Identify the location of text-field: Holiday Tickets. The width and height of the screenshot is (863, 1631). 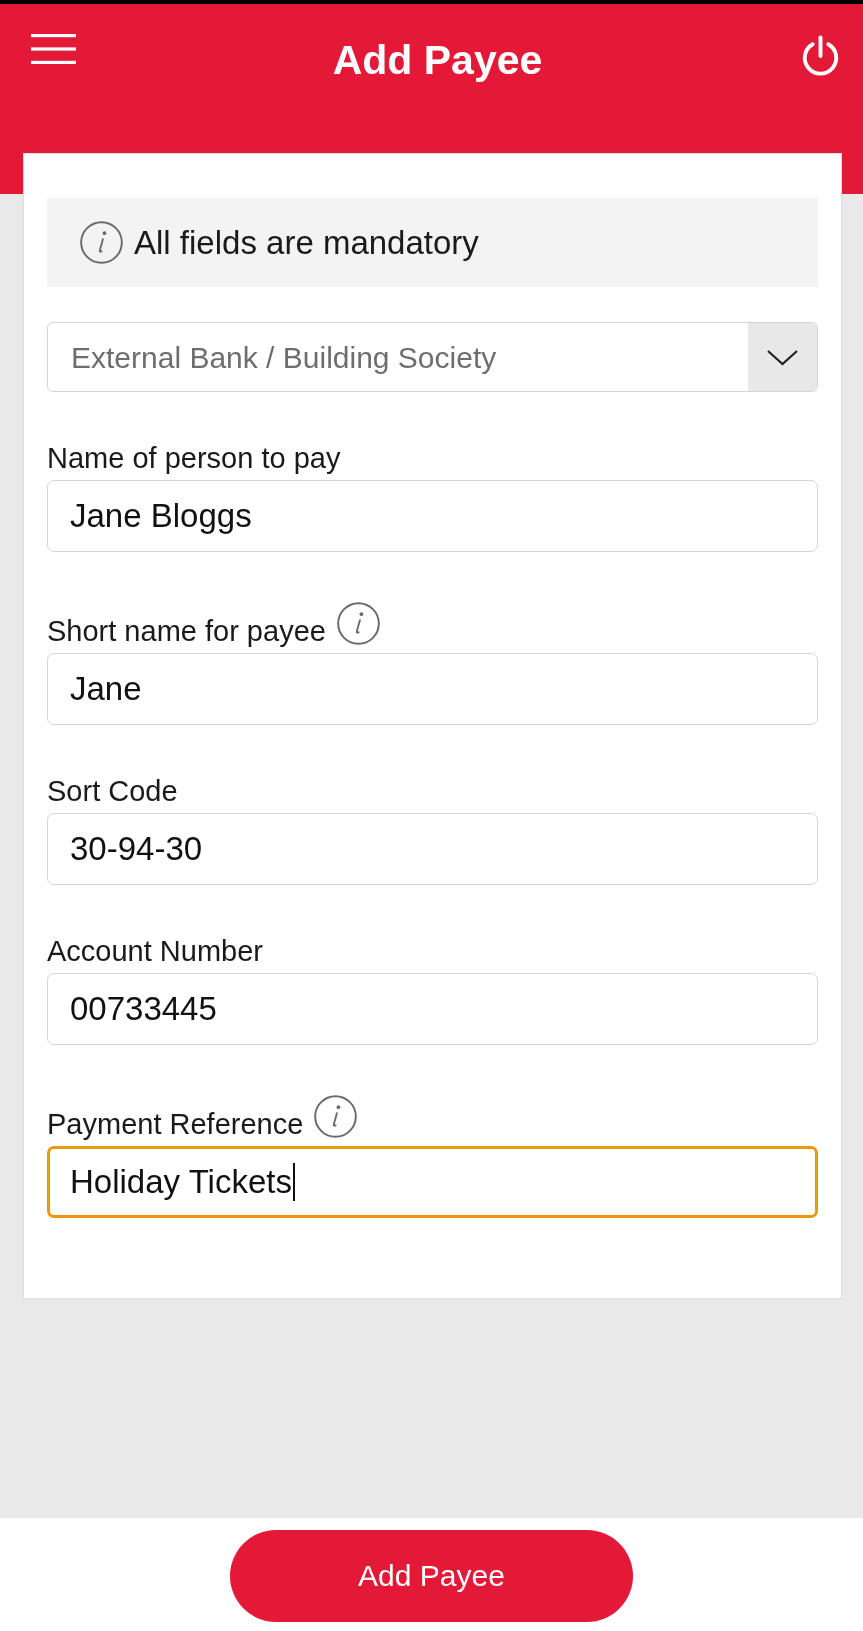
(432, 1182).